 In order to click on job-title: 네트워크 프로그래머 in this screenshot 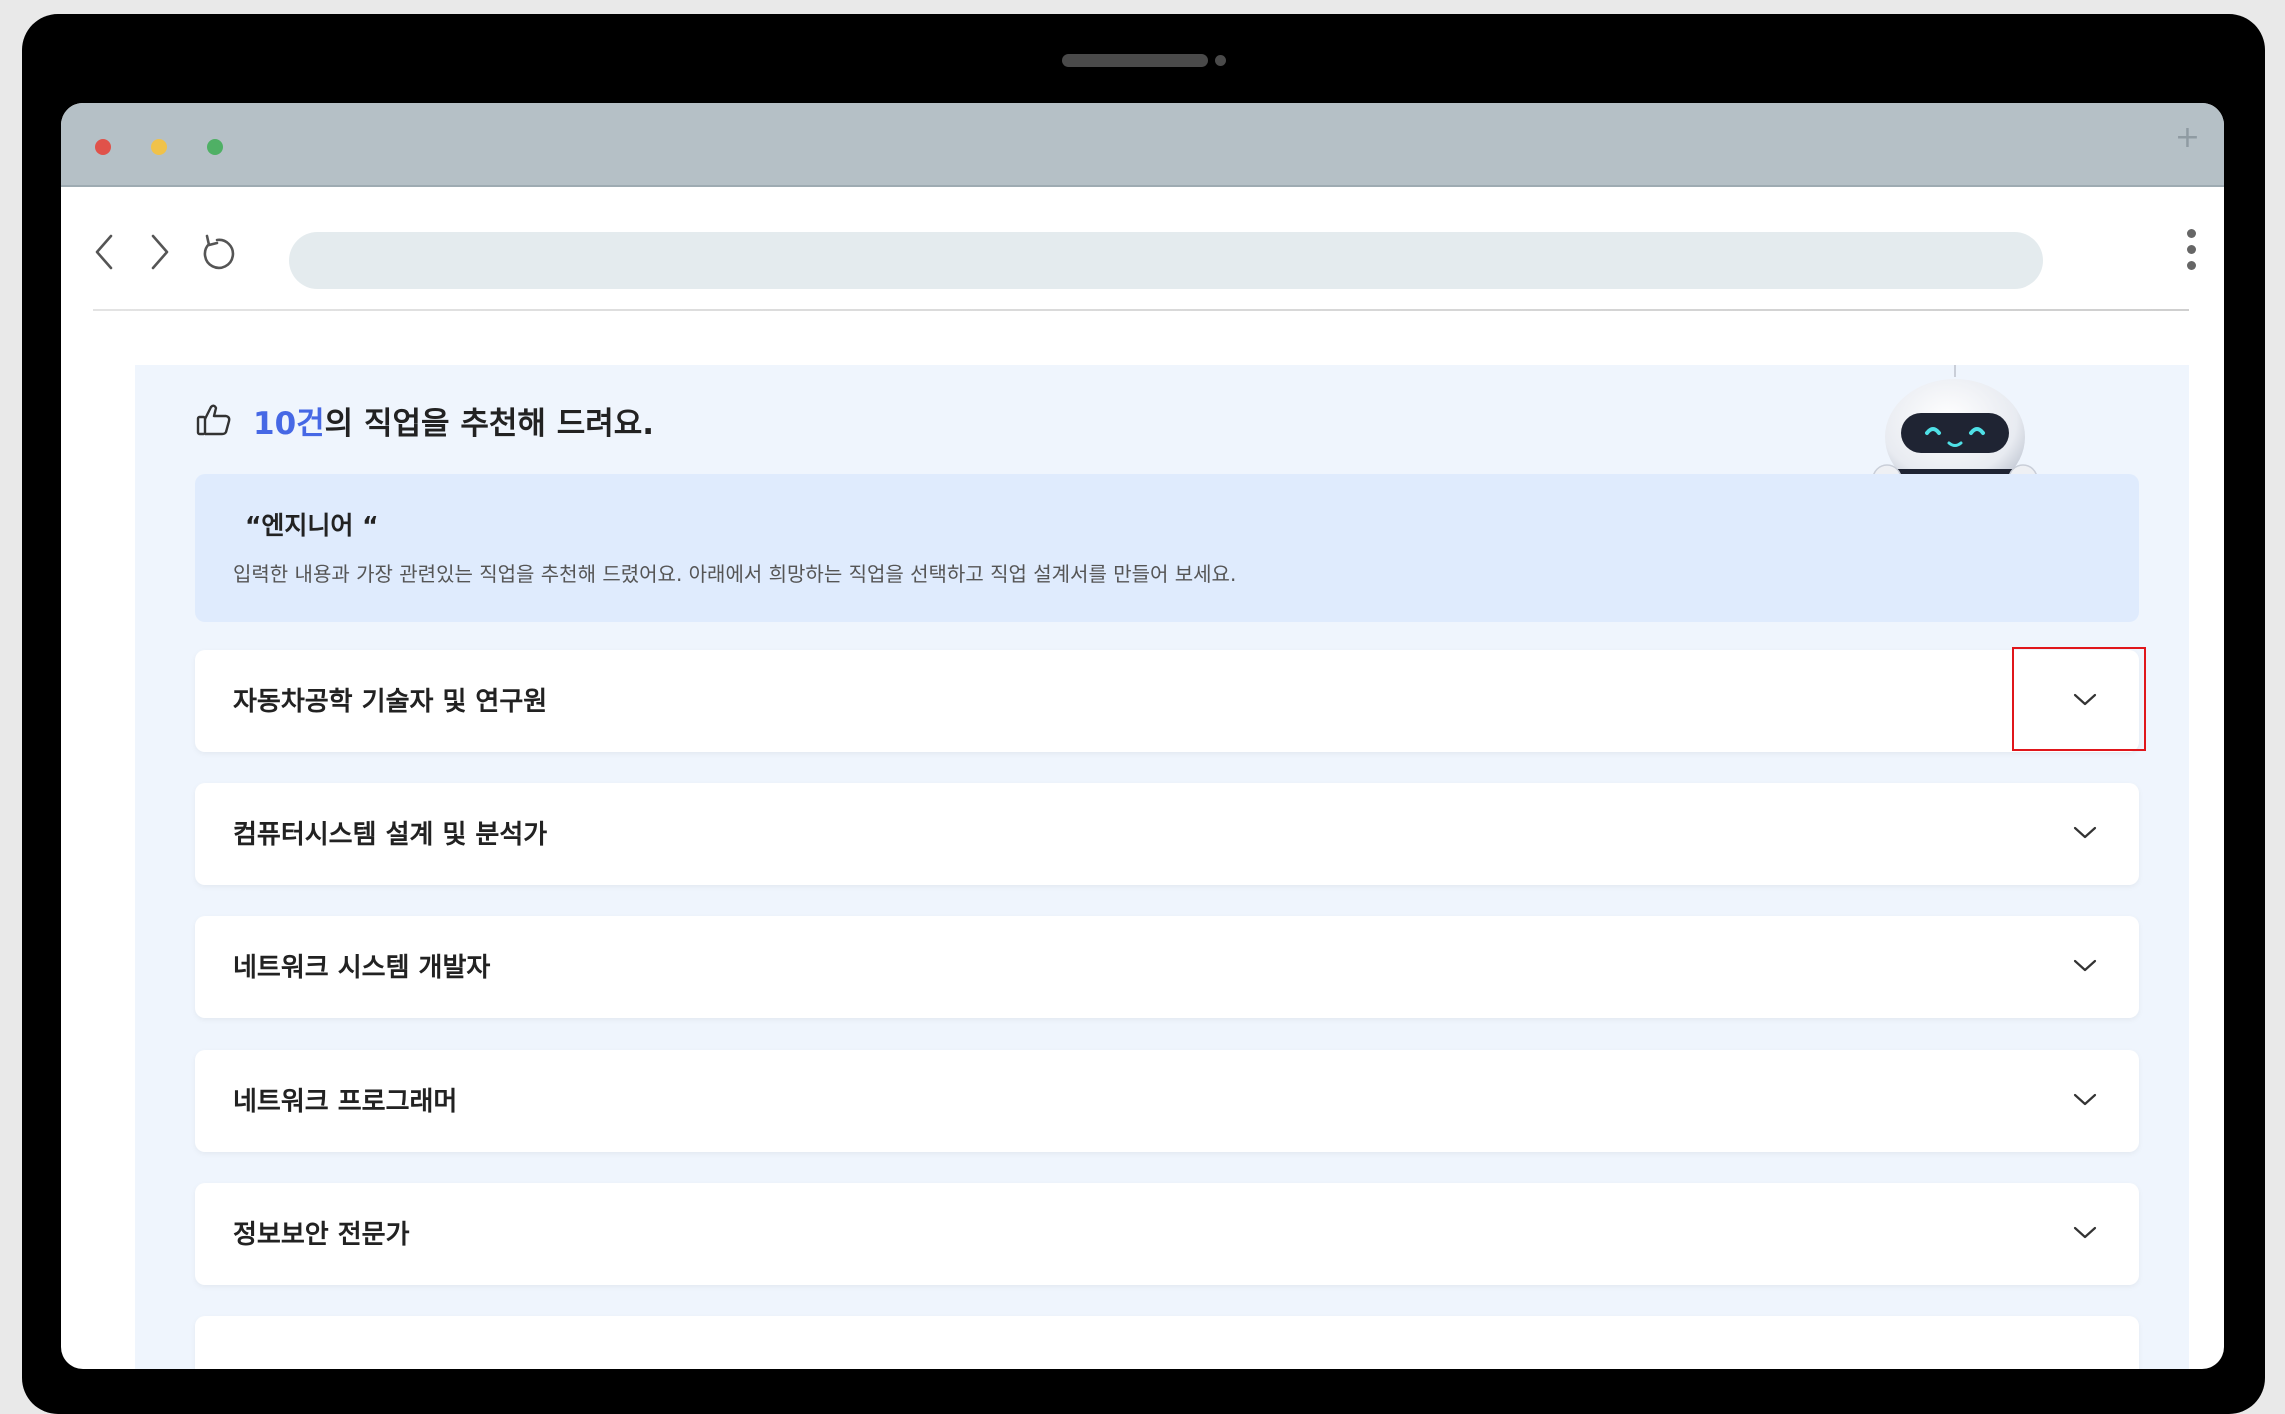, I will do `click(345, 1102)`.